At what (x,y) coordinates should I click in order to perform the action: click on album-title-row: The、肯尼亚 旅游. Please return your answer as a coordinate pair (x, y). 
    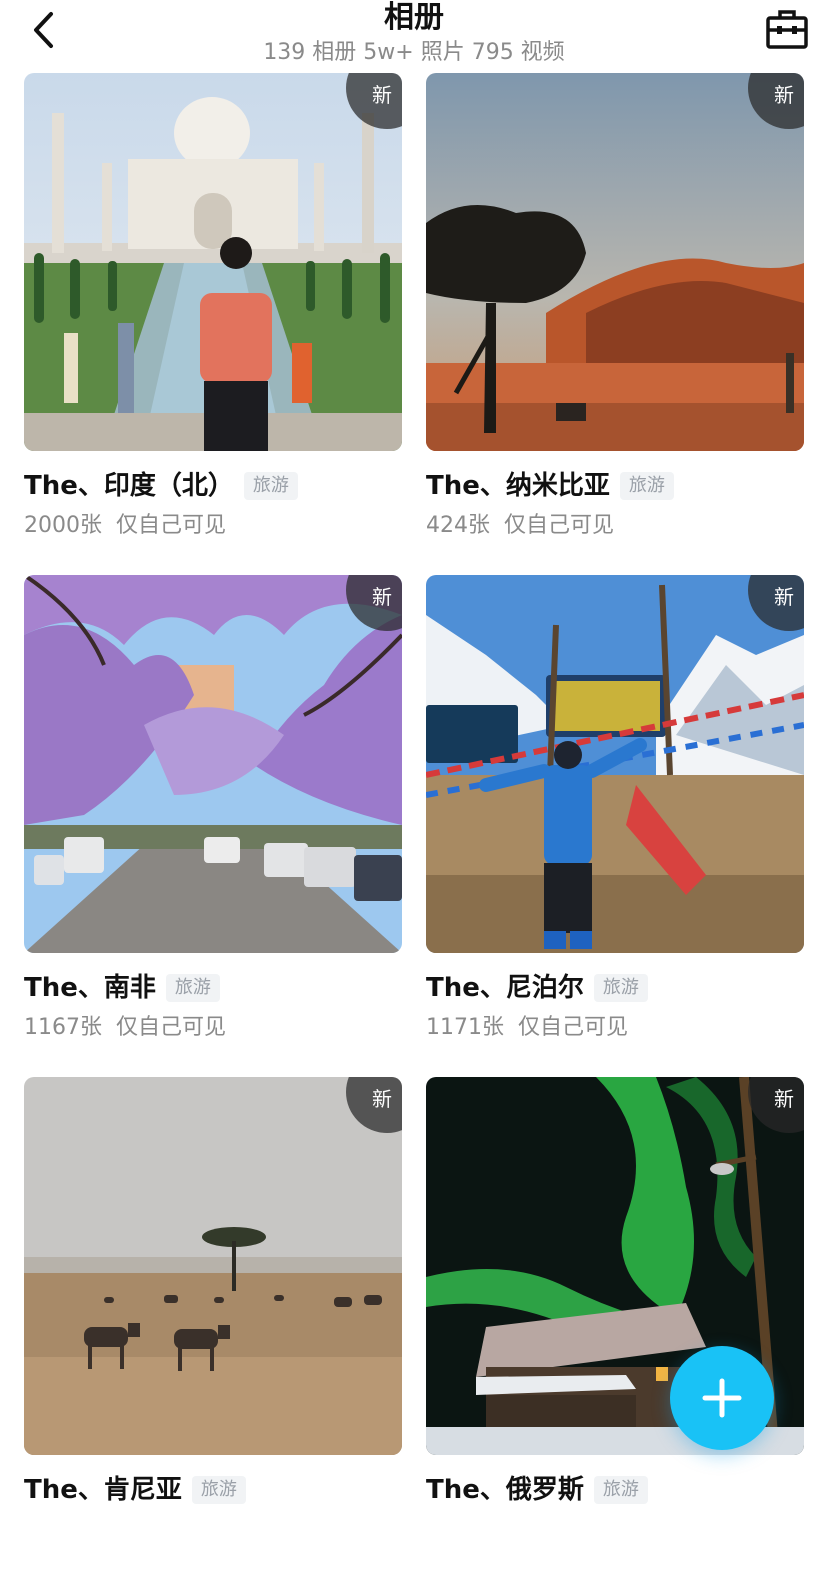
    Looking at the image, I should click on (135, 1490).